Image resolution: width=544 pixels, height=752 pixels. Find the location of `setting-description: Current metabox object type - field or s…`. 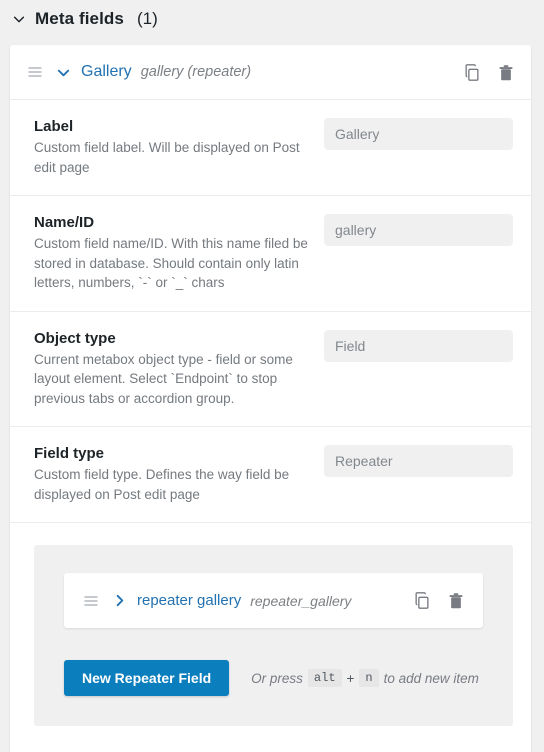

setting-description: Current metabox object type - field or s… is located at coordinates (163, 378).